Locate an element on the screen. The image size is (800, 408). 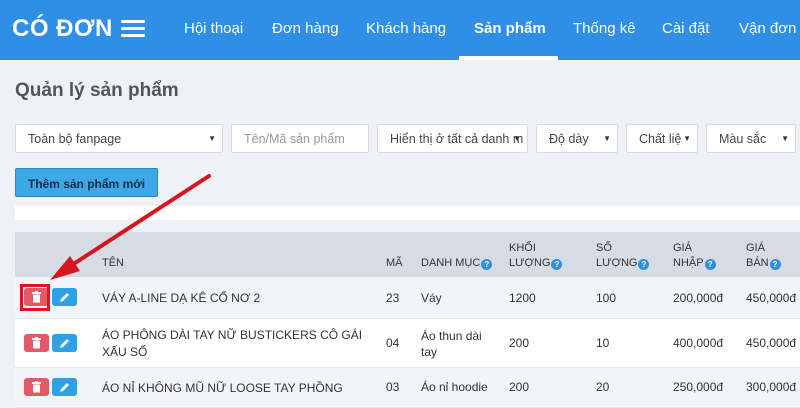
color-select: Màu sắc ▼ is located at coordinates (751, 138).